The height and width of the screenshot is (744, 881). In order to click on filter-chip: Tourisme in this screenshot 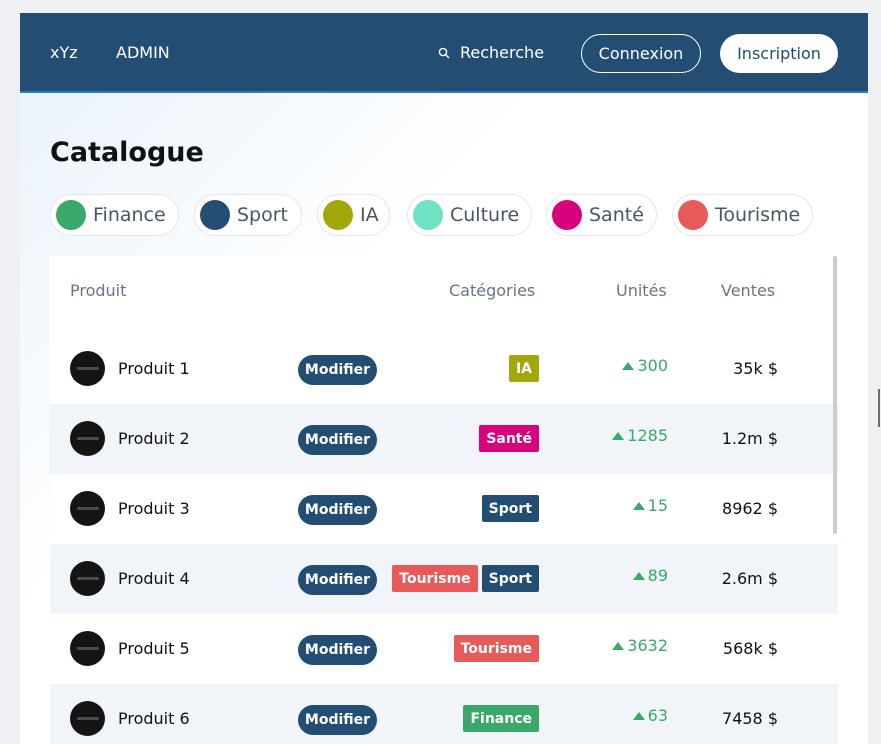, I will do `click(742, 215)`.